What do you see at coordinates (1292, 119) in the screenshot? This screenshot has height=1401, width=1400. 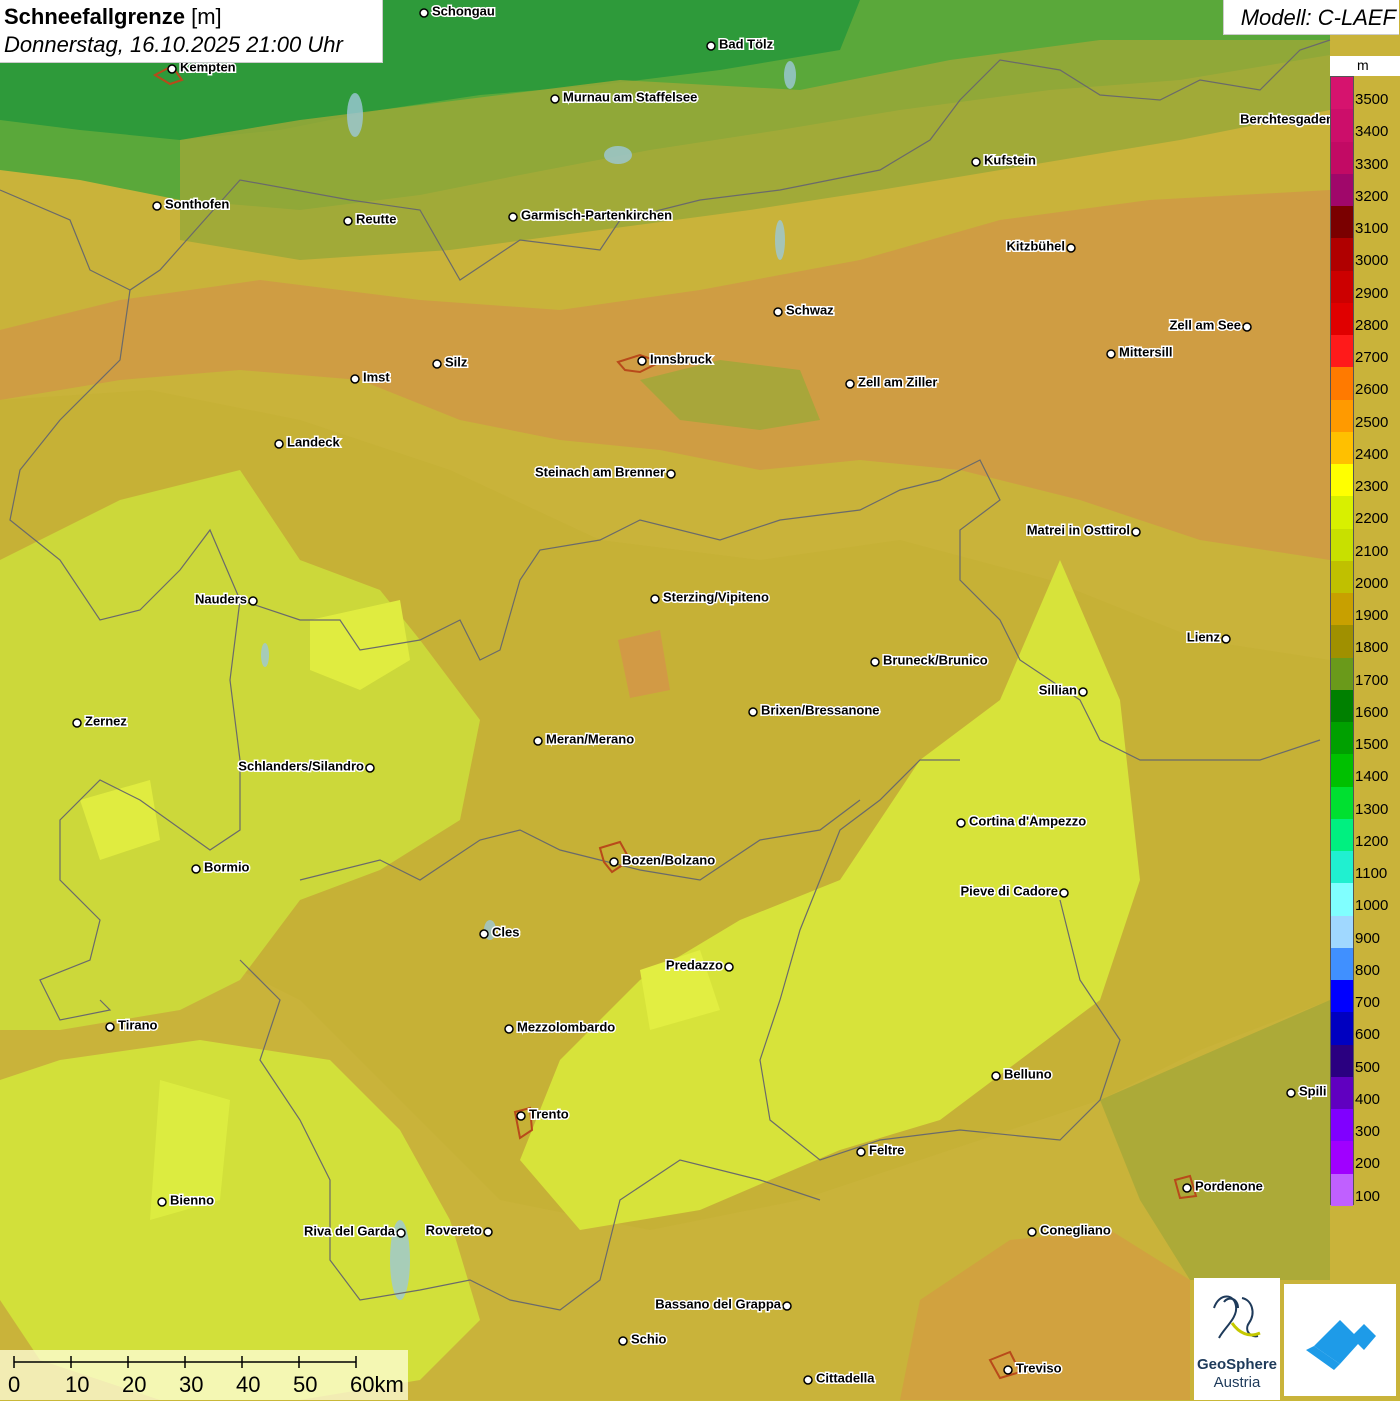 I see `city-marker: Berchtesgaden` at bounding box center [1292, 119].